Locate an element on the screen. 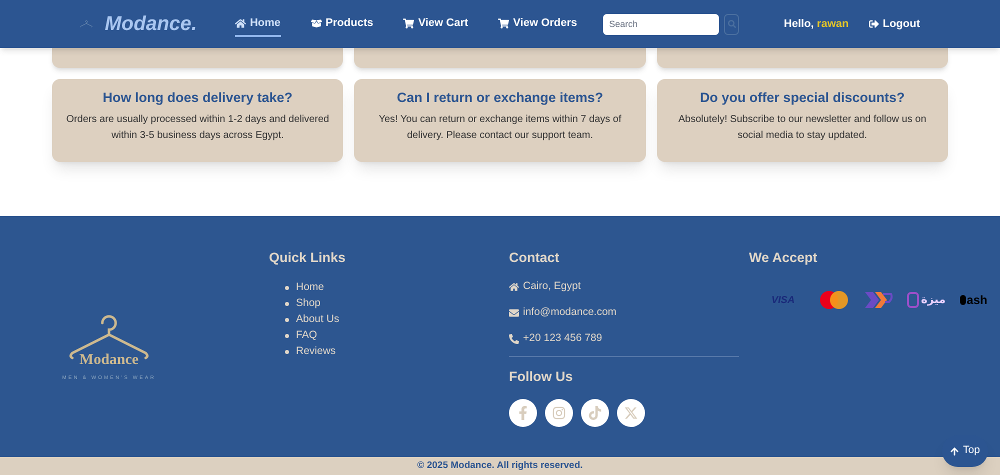 The height and width of the screenshot is (475, 1000). phone-icon is located at coordinates (514, 339).